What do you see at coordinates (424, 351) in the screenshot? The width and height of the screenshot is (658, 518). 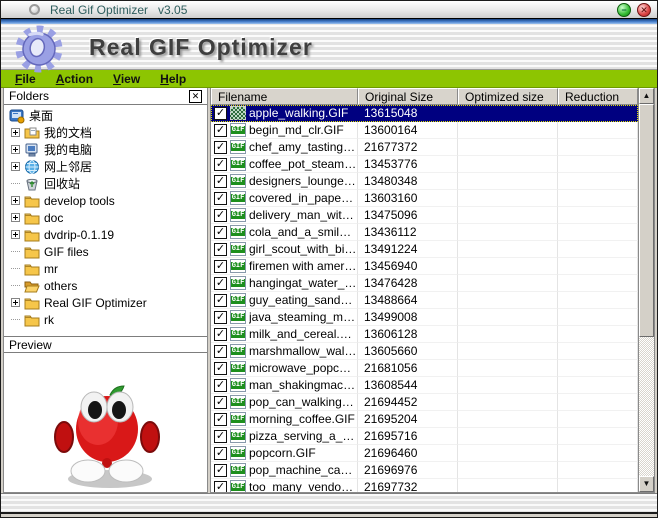 I see `file-row-marshmallow-walking-: ✓ marshmallow_walking...13605660` at bounding box center [424, 351].